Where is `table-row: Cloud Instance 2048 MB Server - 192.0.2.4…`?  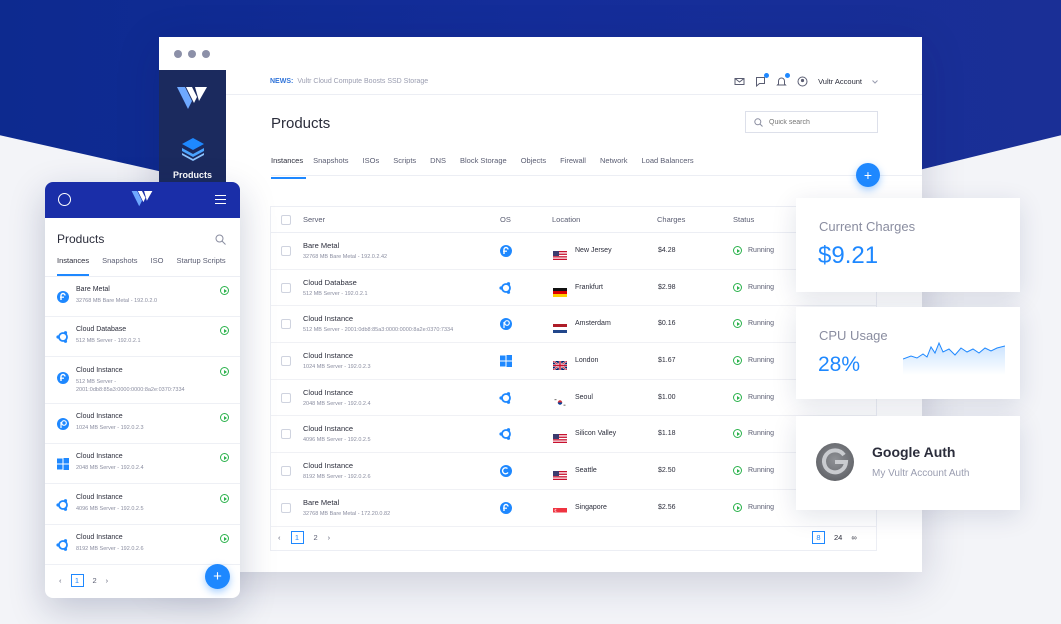 table-row: Cloud Instance 2048 MB Server - 192.0.2.4… is located at coordinates (573, 398).